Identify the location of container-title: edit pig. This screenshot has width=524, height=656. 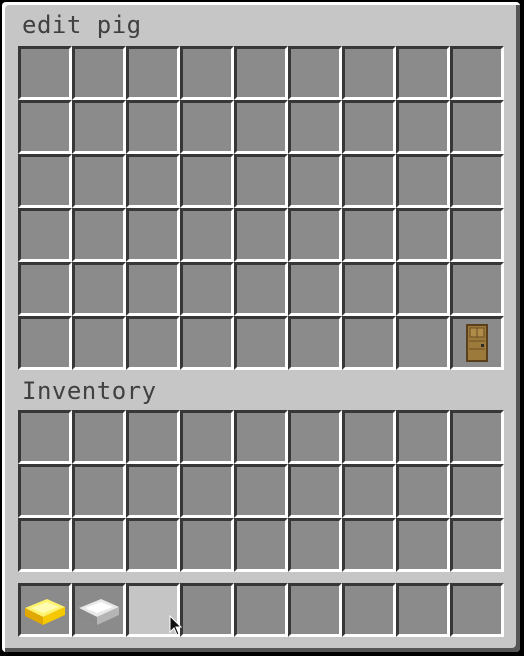
(82, 25).